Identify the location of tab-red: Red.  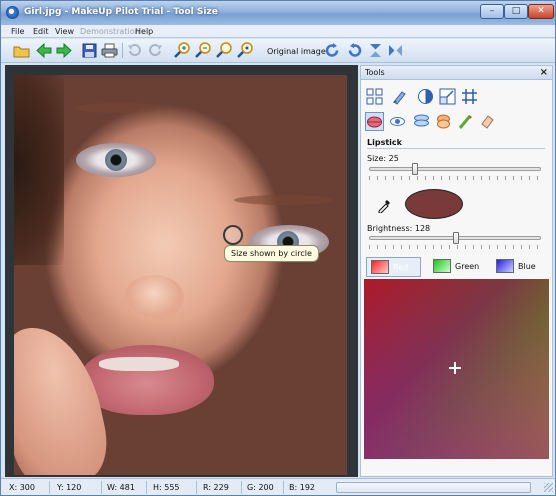
(393, 267).